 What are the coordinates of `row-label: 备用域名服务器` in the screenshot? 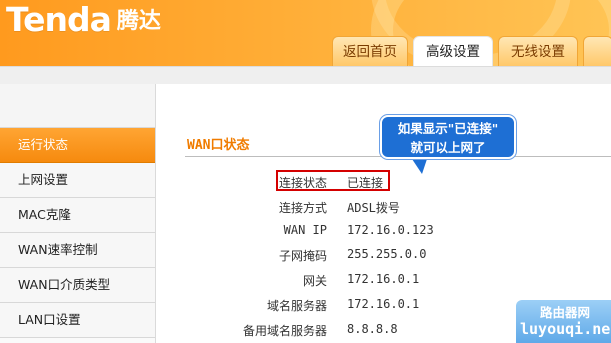 It's located at (284, 331).